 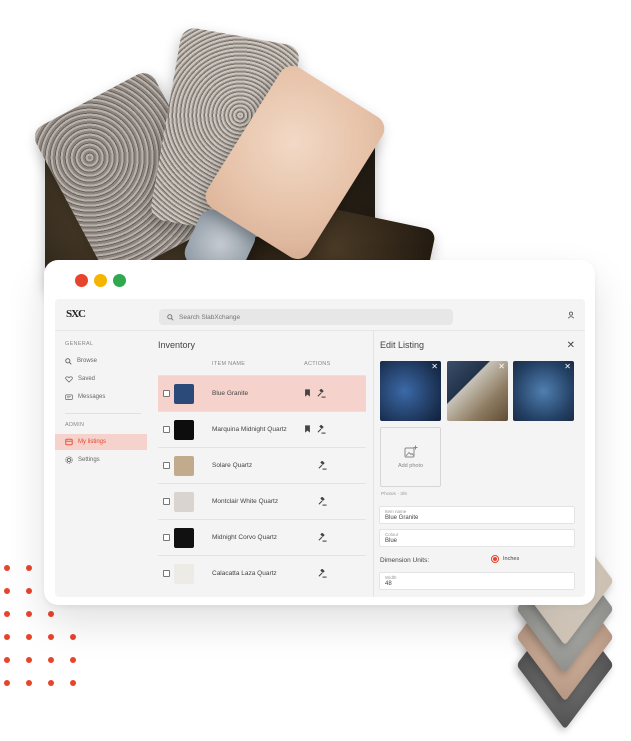 What do you see at coordinates (69, 396) in the screenshot?
I see `message-icon` at bounding box center [69, 396].